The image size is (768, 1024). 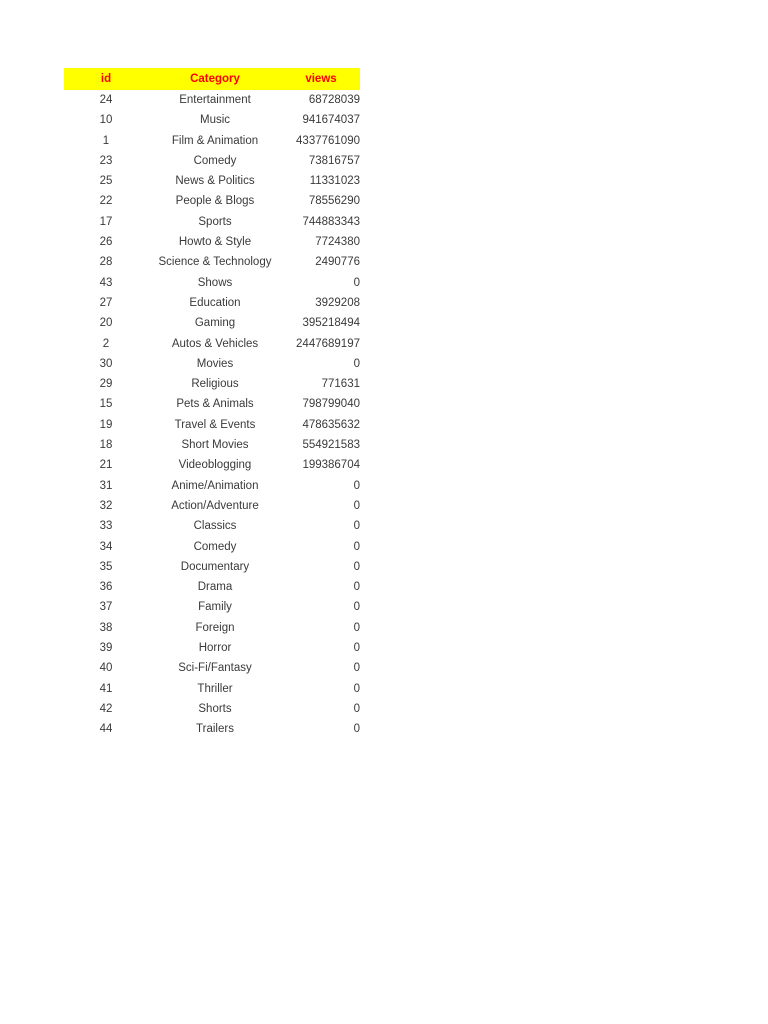 What do you see at coordinates (215, 120) in the screenshot?
I see `cell-category: Music` at bounding box center [215, 120].